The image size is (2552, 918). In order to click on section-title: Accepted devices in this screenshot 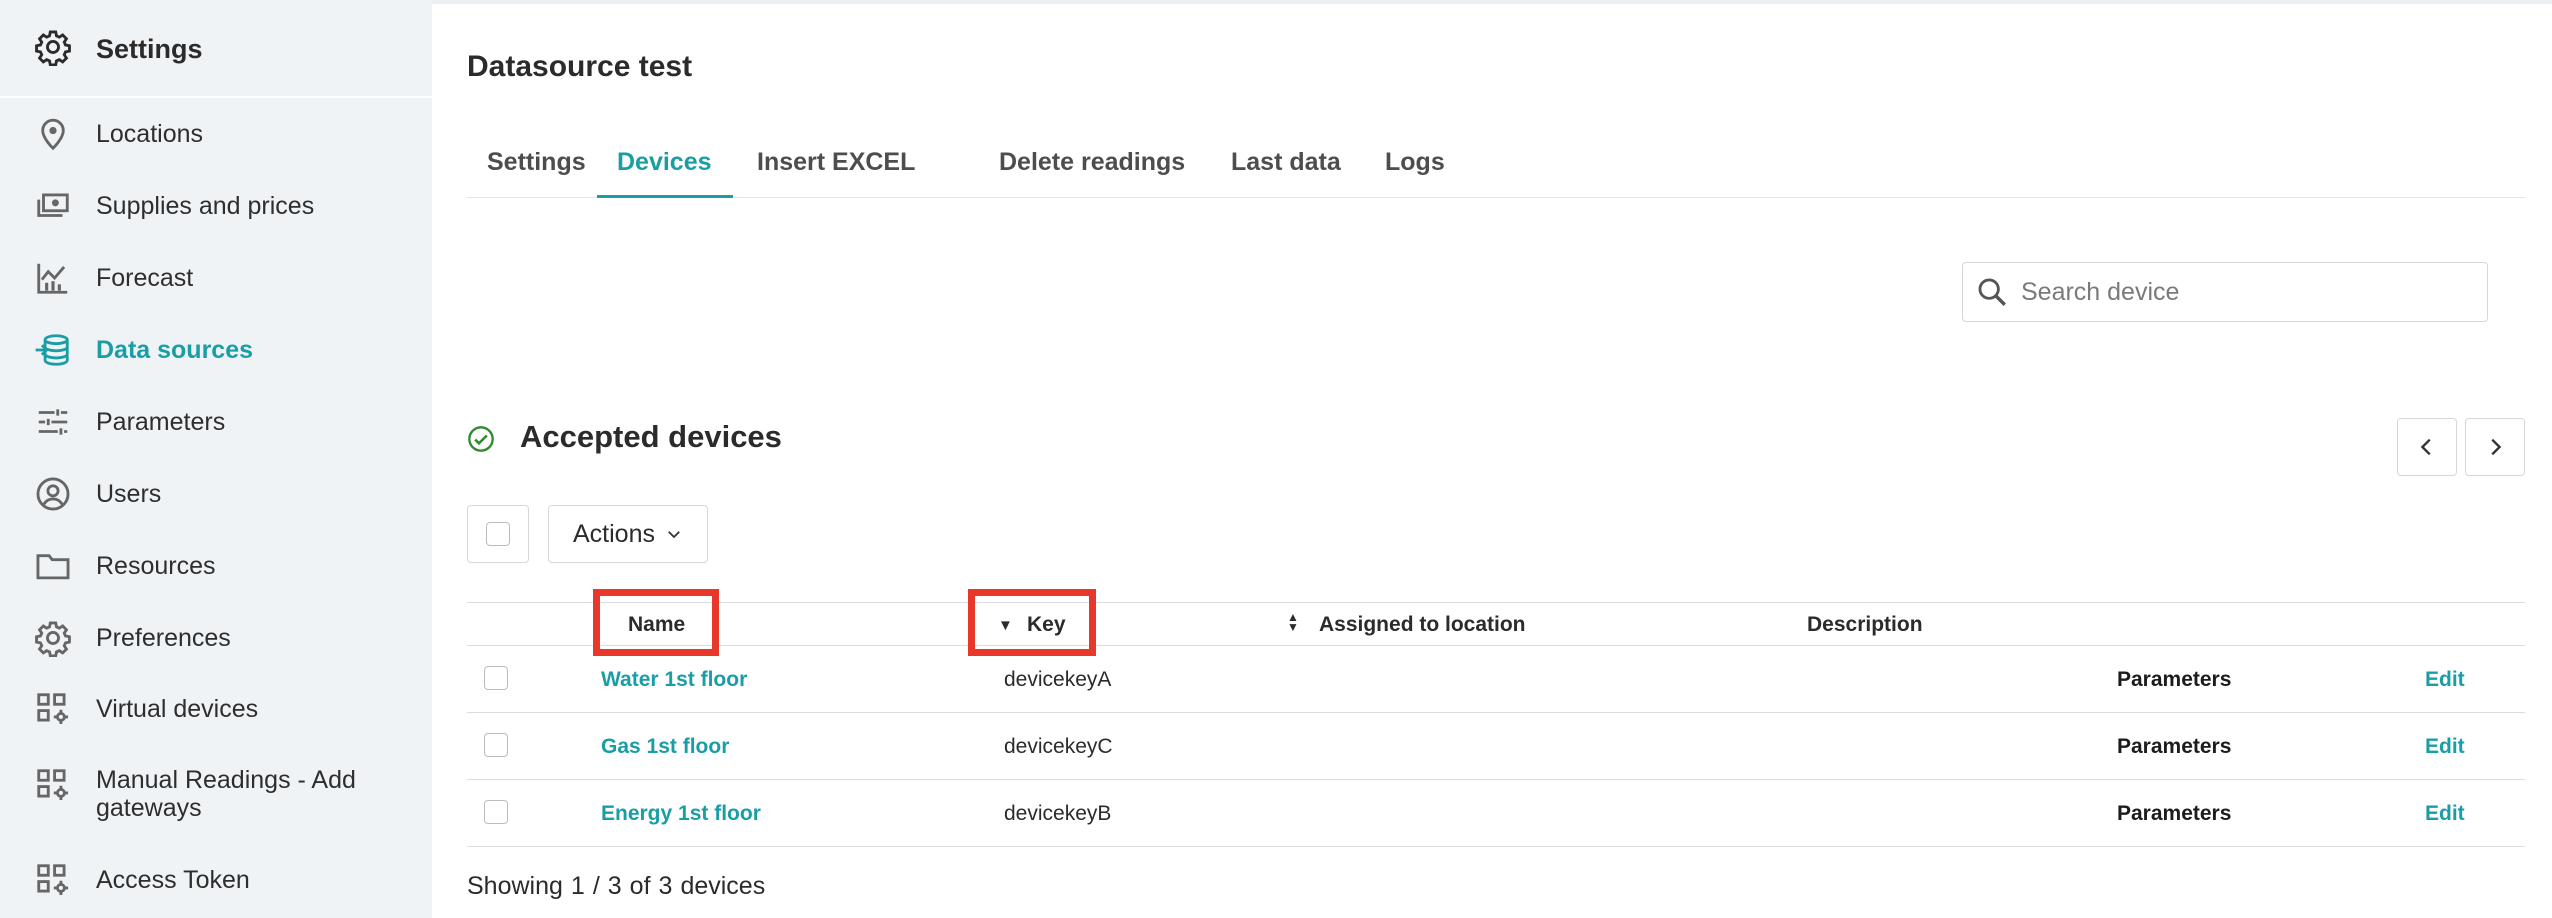, I will do `click(651, 436)`.